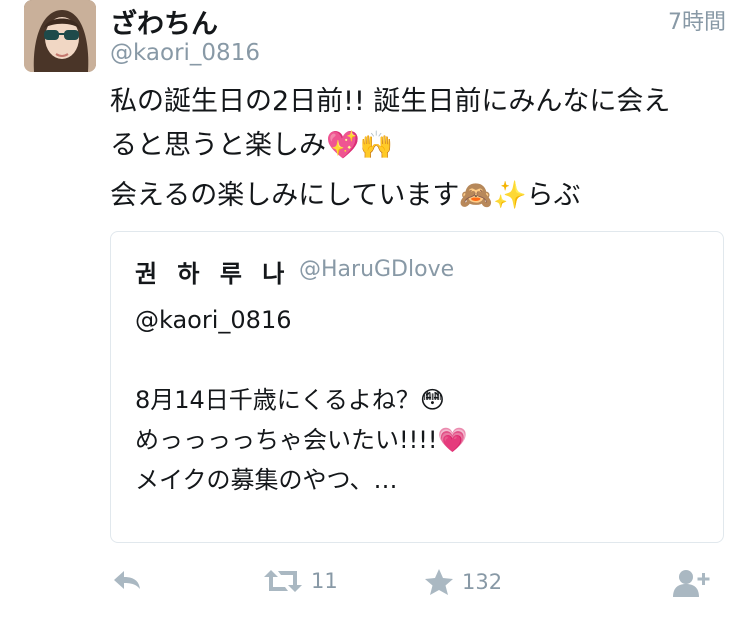 This screenshot has width=750, height=618. I want to click on retweet-icon, so click(283, 581).